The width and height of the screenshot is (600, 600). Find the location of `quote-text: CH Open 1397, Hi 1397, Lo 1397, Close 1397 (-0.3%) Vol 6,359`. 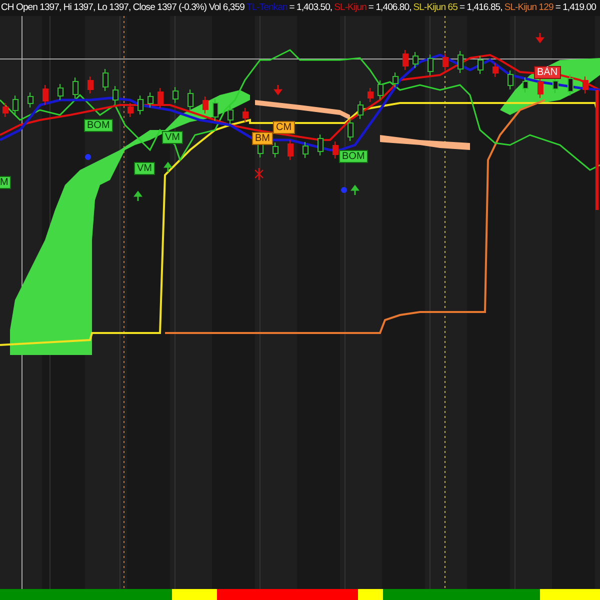

quote-text: CH Open 1397, Hi 1397, Lo 1397, Close 1397 (-0.3%) Vol 6,359 is located at coordinates (122, 8).